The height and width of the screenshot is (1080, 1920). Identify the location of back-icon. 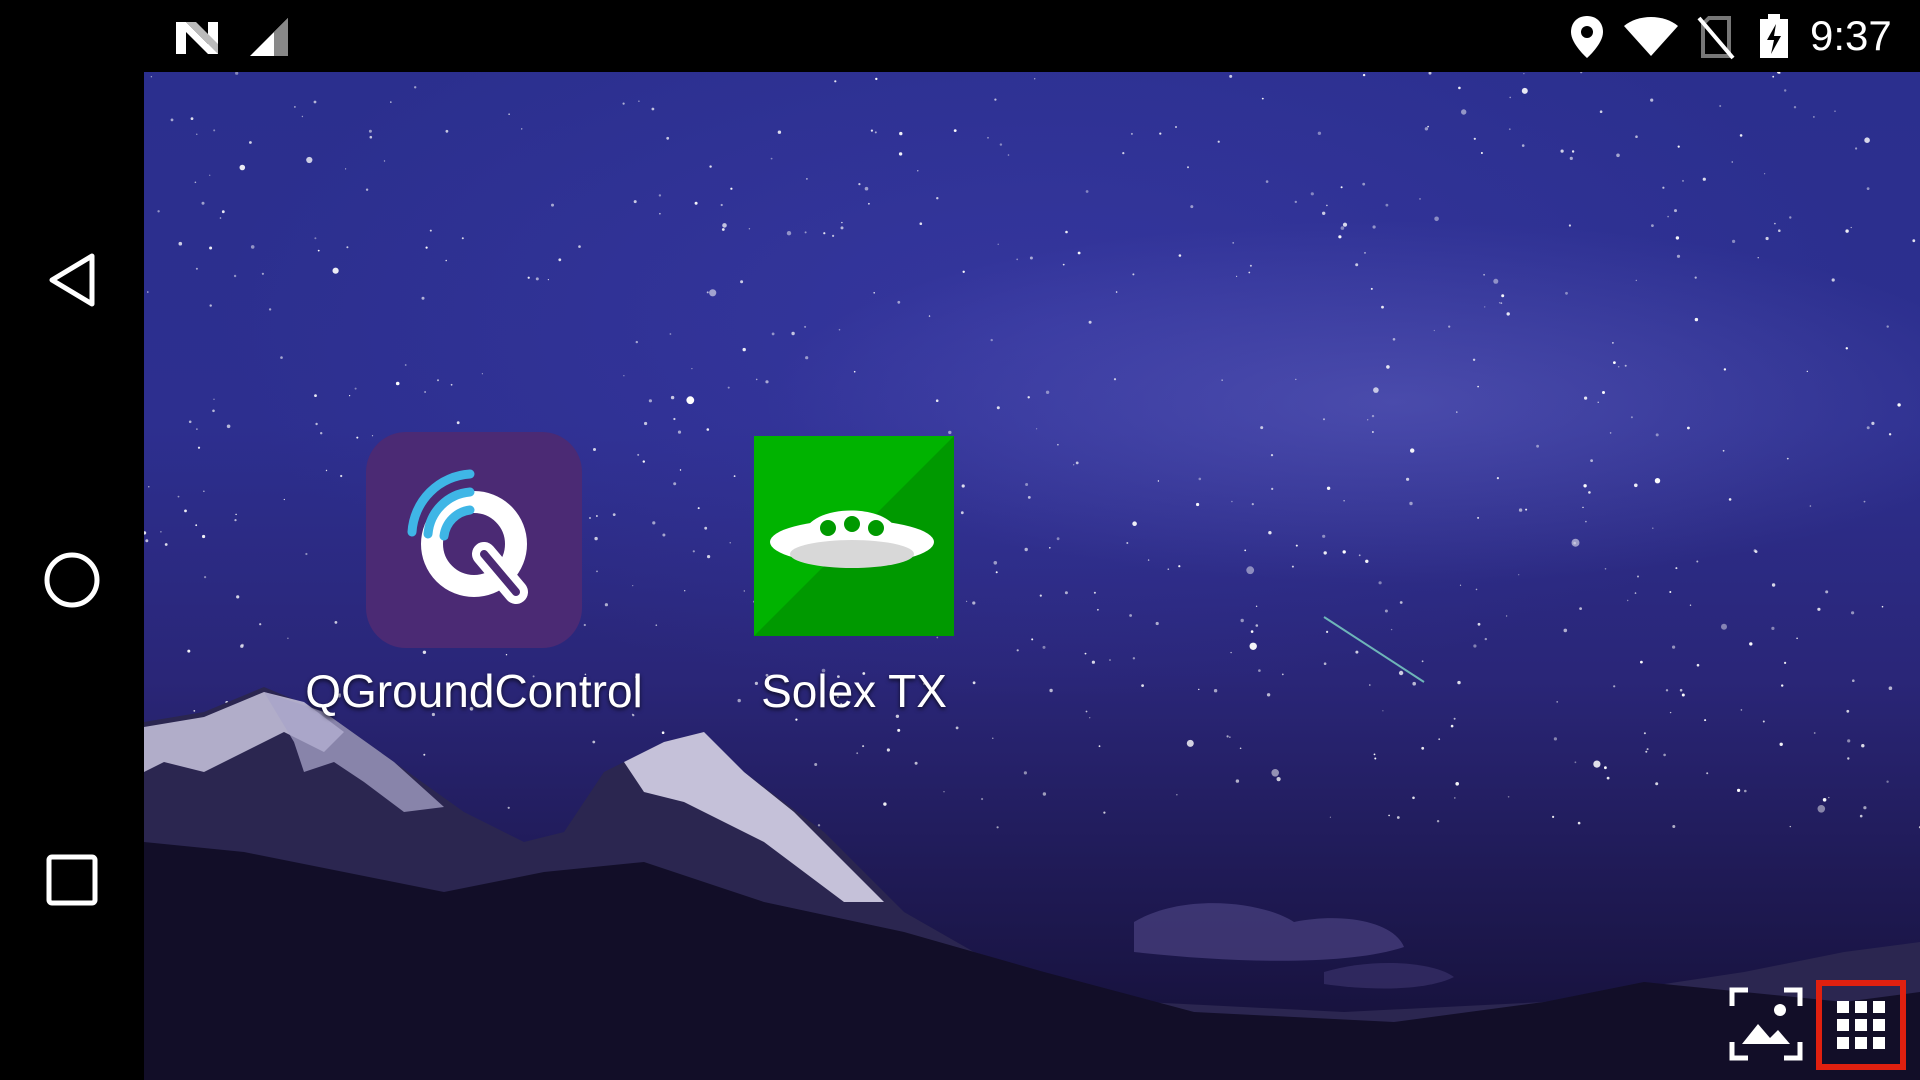
(72, 280).